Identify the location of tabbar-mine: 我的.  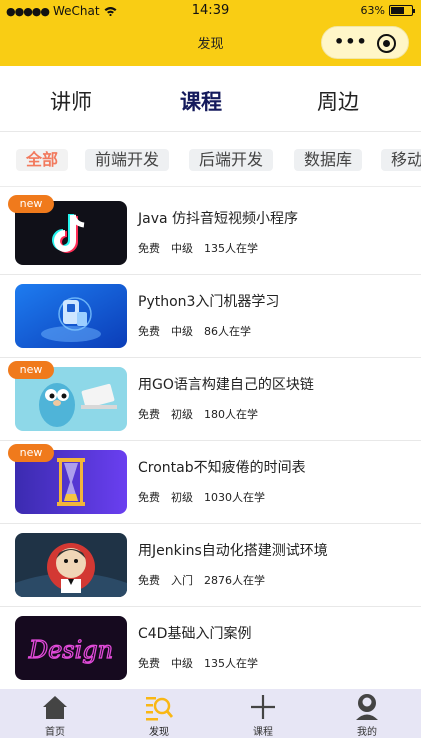
(367, 713).